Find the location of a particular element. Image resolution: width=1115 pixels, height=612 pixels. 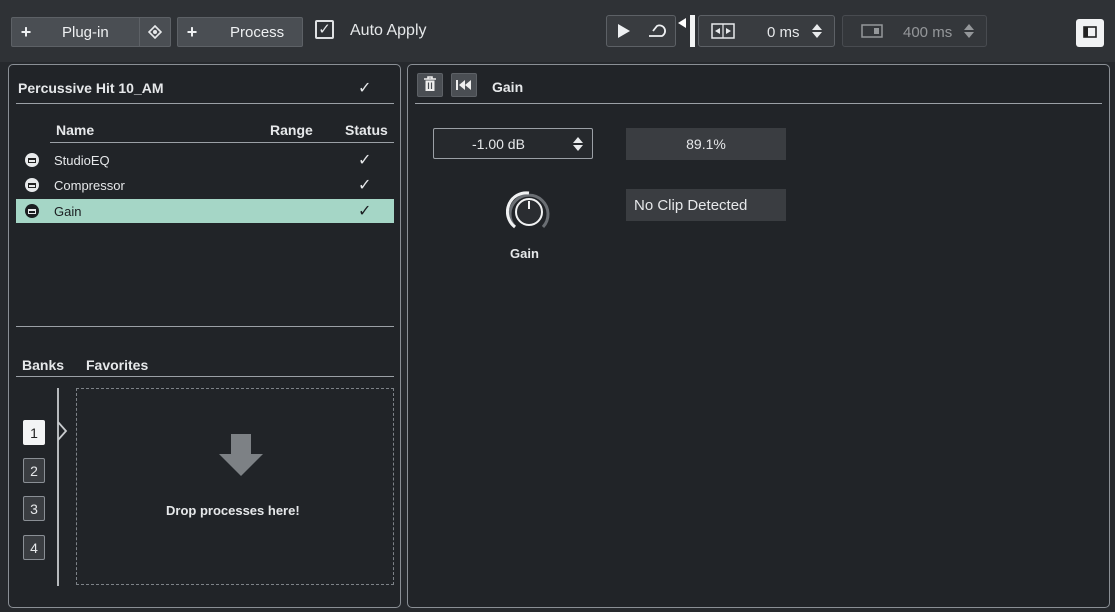

gain-percent-text: 89.1% is located at coordinates (706, 144).